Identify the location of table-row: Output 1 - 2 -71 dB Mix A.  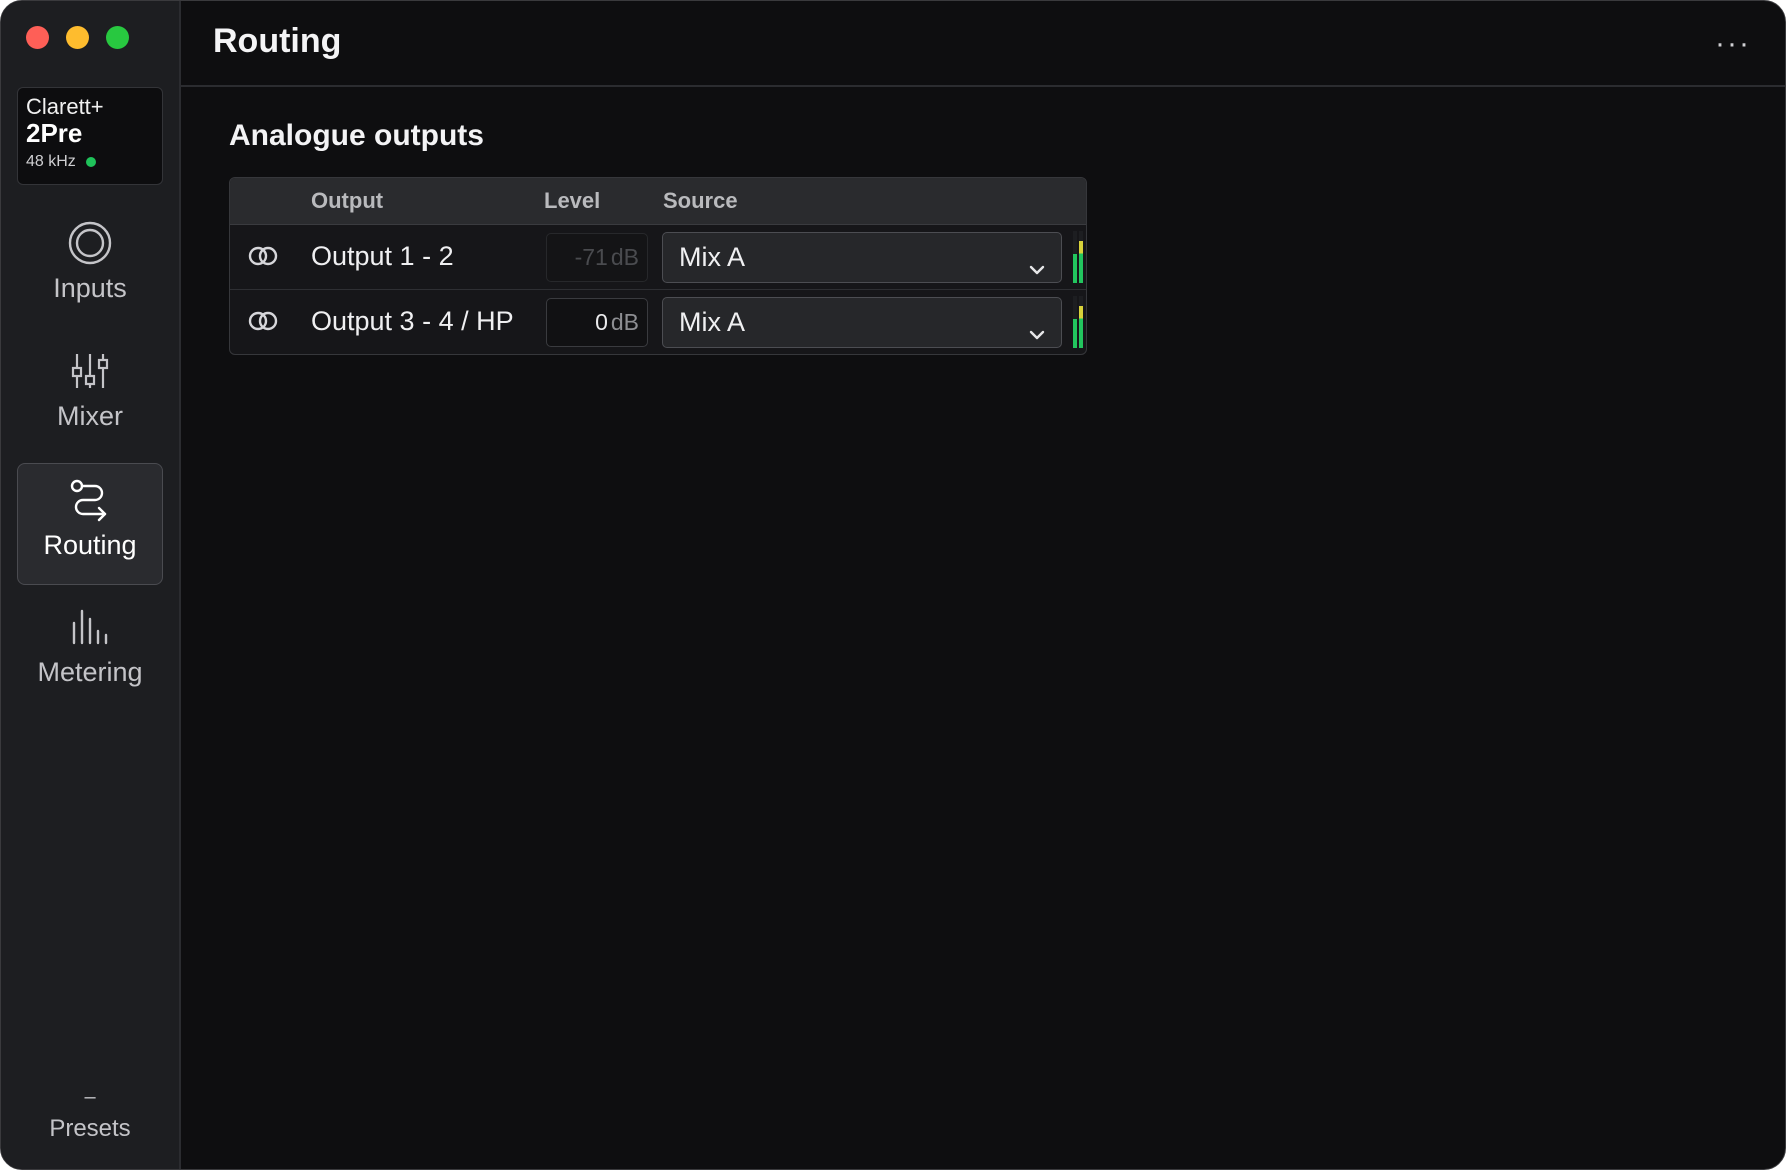
(658, 257).